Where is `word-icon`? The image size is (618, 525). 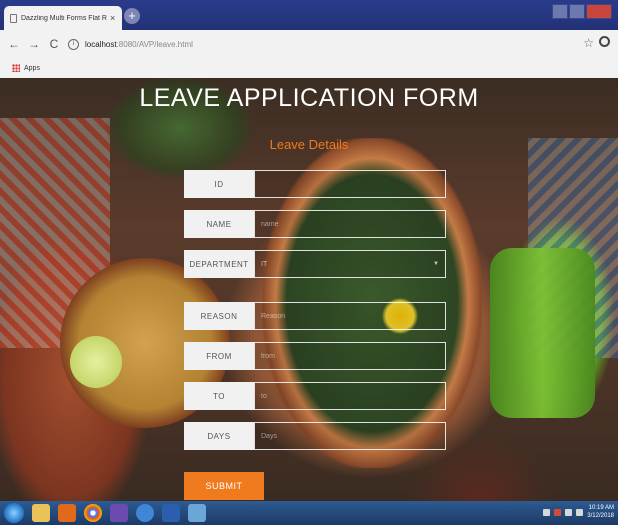
word-icon is located at coordinates (171, 513).